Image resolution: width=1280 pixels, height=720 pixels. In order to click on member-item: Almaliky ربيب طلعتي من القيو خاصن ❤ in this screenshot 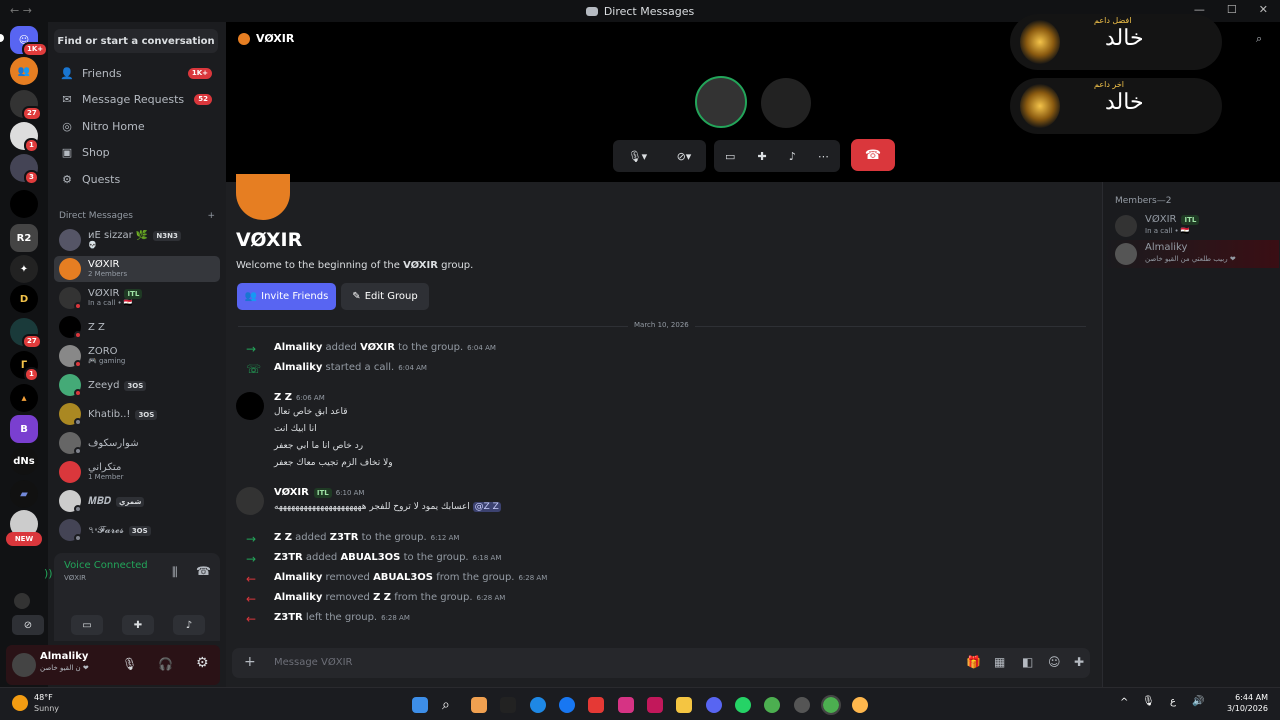, I will do `click(1191, 254)`.